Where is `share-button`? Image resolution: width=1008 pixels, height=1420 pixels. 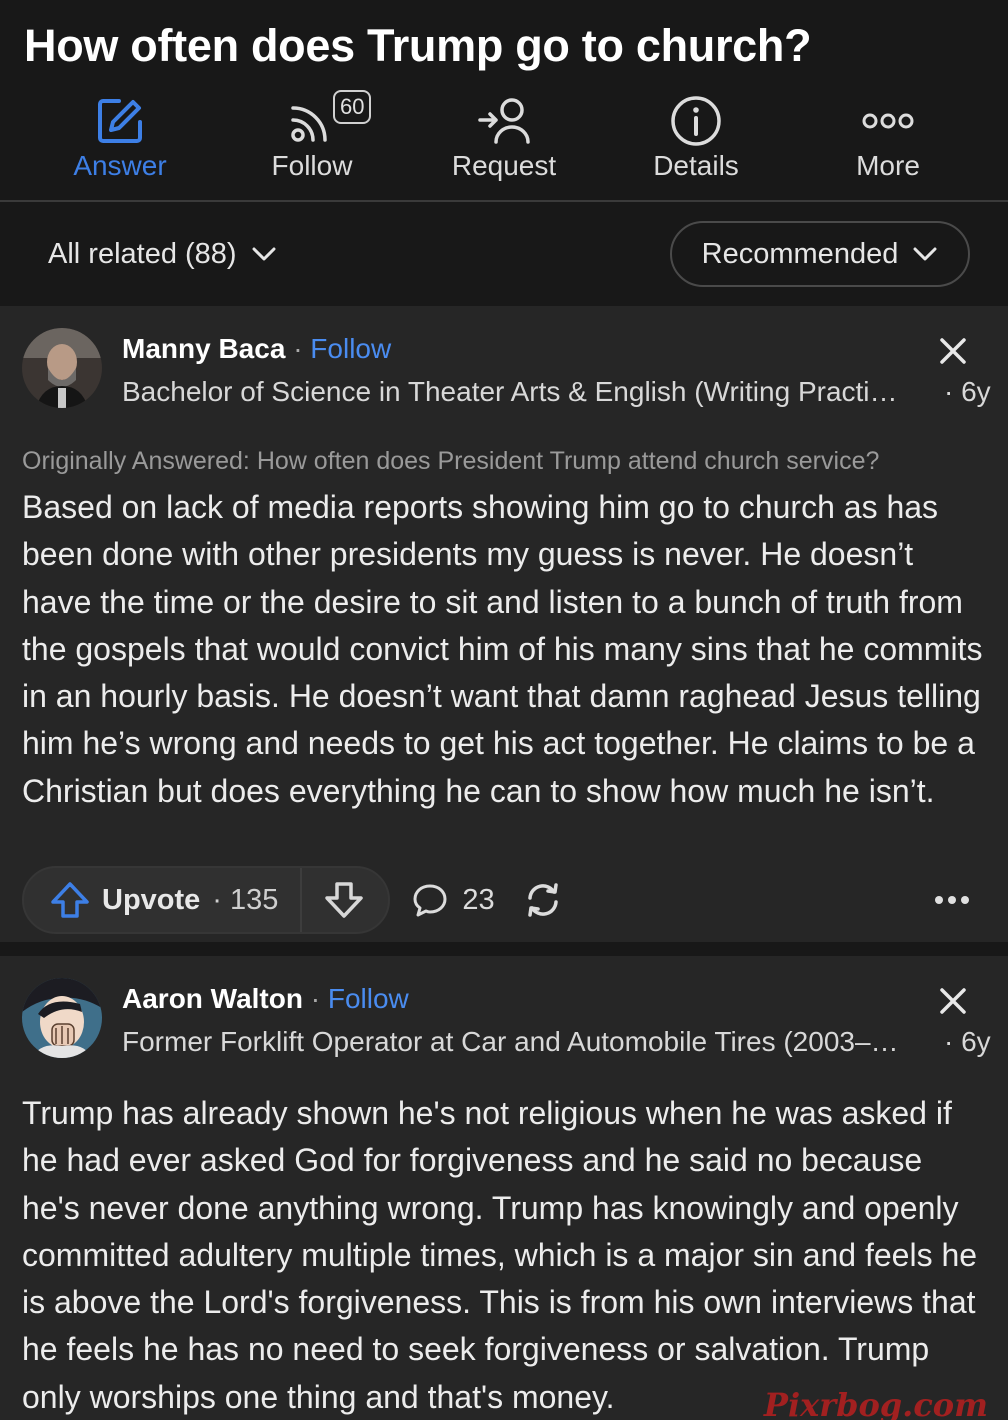 share-button is located at coordinates (543, 900).